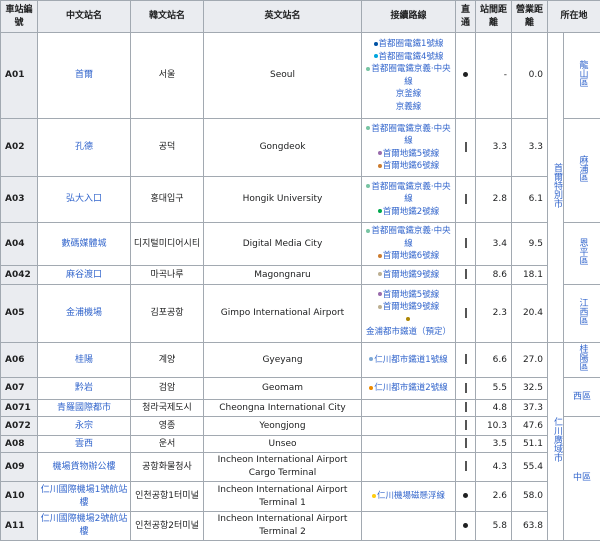 This screenshot has height=548, width=600. What do you see at coordinates (19, 16) in the screenshot?
I see `header-code: 車站編號` at bounding box center [19, 16].